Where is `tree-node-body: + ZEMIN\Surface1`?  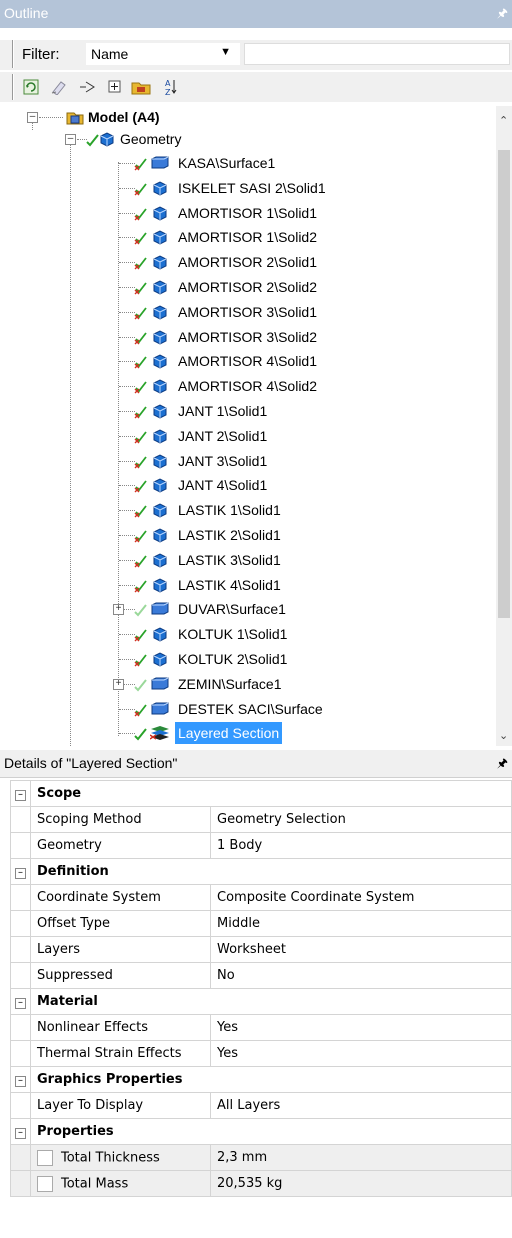
tree-node-body: + ZEMIN\Surface1 is located at coordinates (248, 684).